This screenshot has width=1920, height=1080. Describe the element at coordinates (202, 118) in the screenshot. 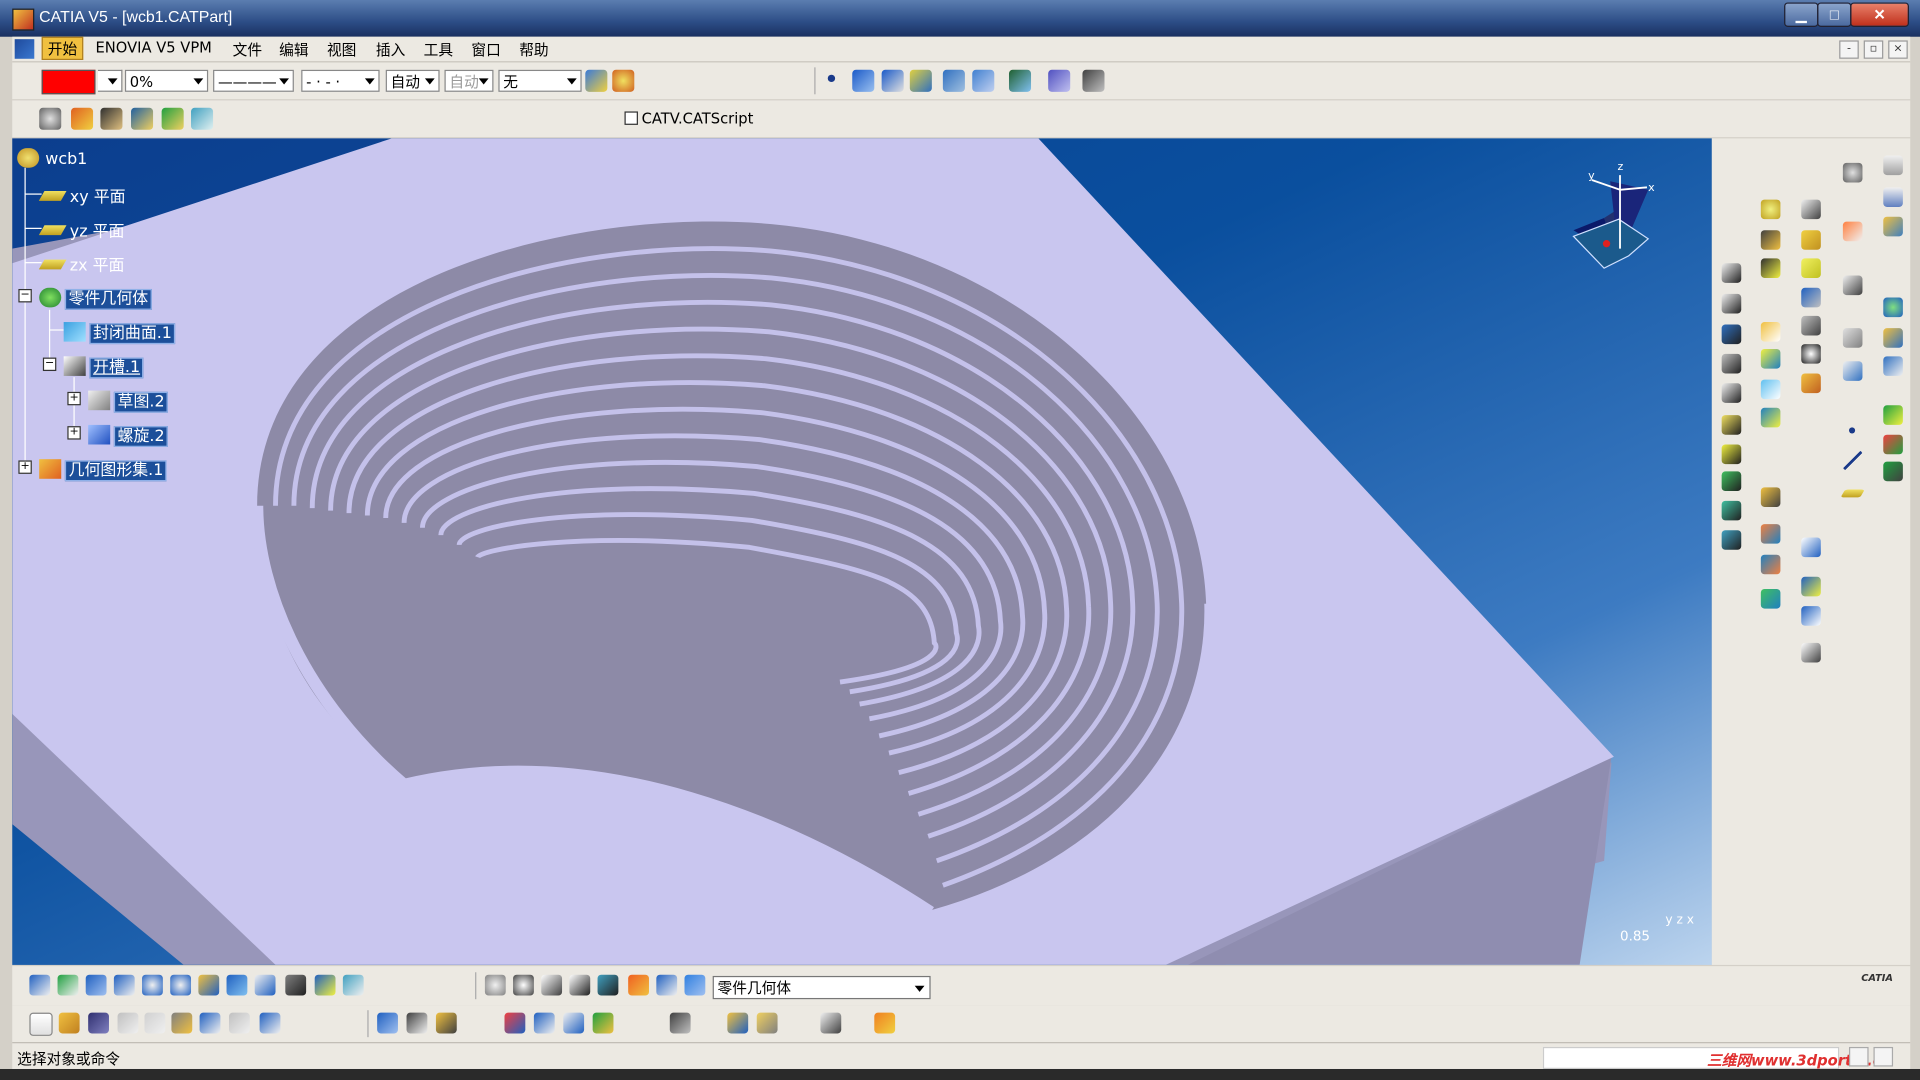

I see `reaction-icon` at that location.